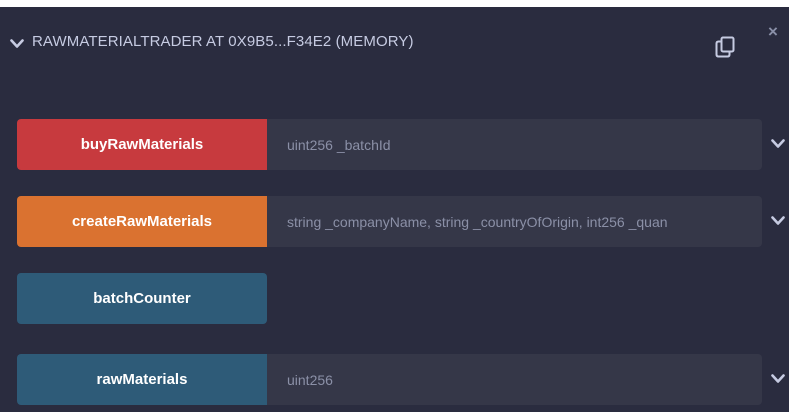 This screenshot has width=789, height=419. Describe the element at coordinates (142, 298) in the screenshot. I see `batch-counter-button: batchCounter` at that location.